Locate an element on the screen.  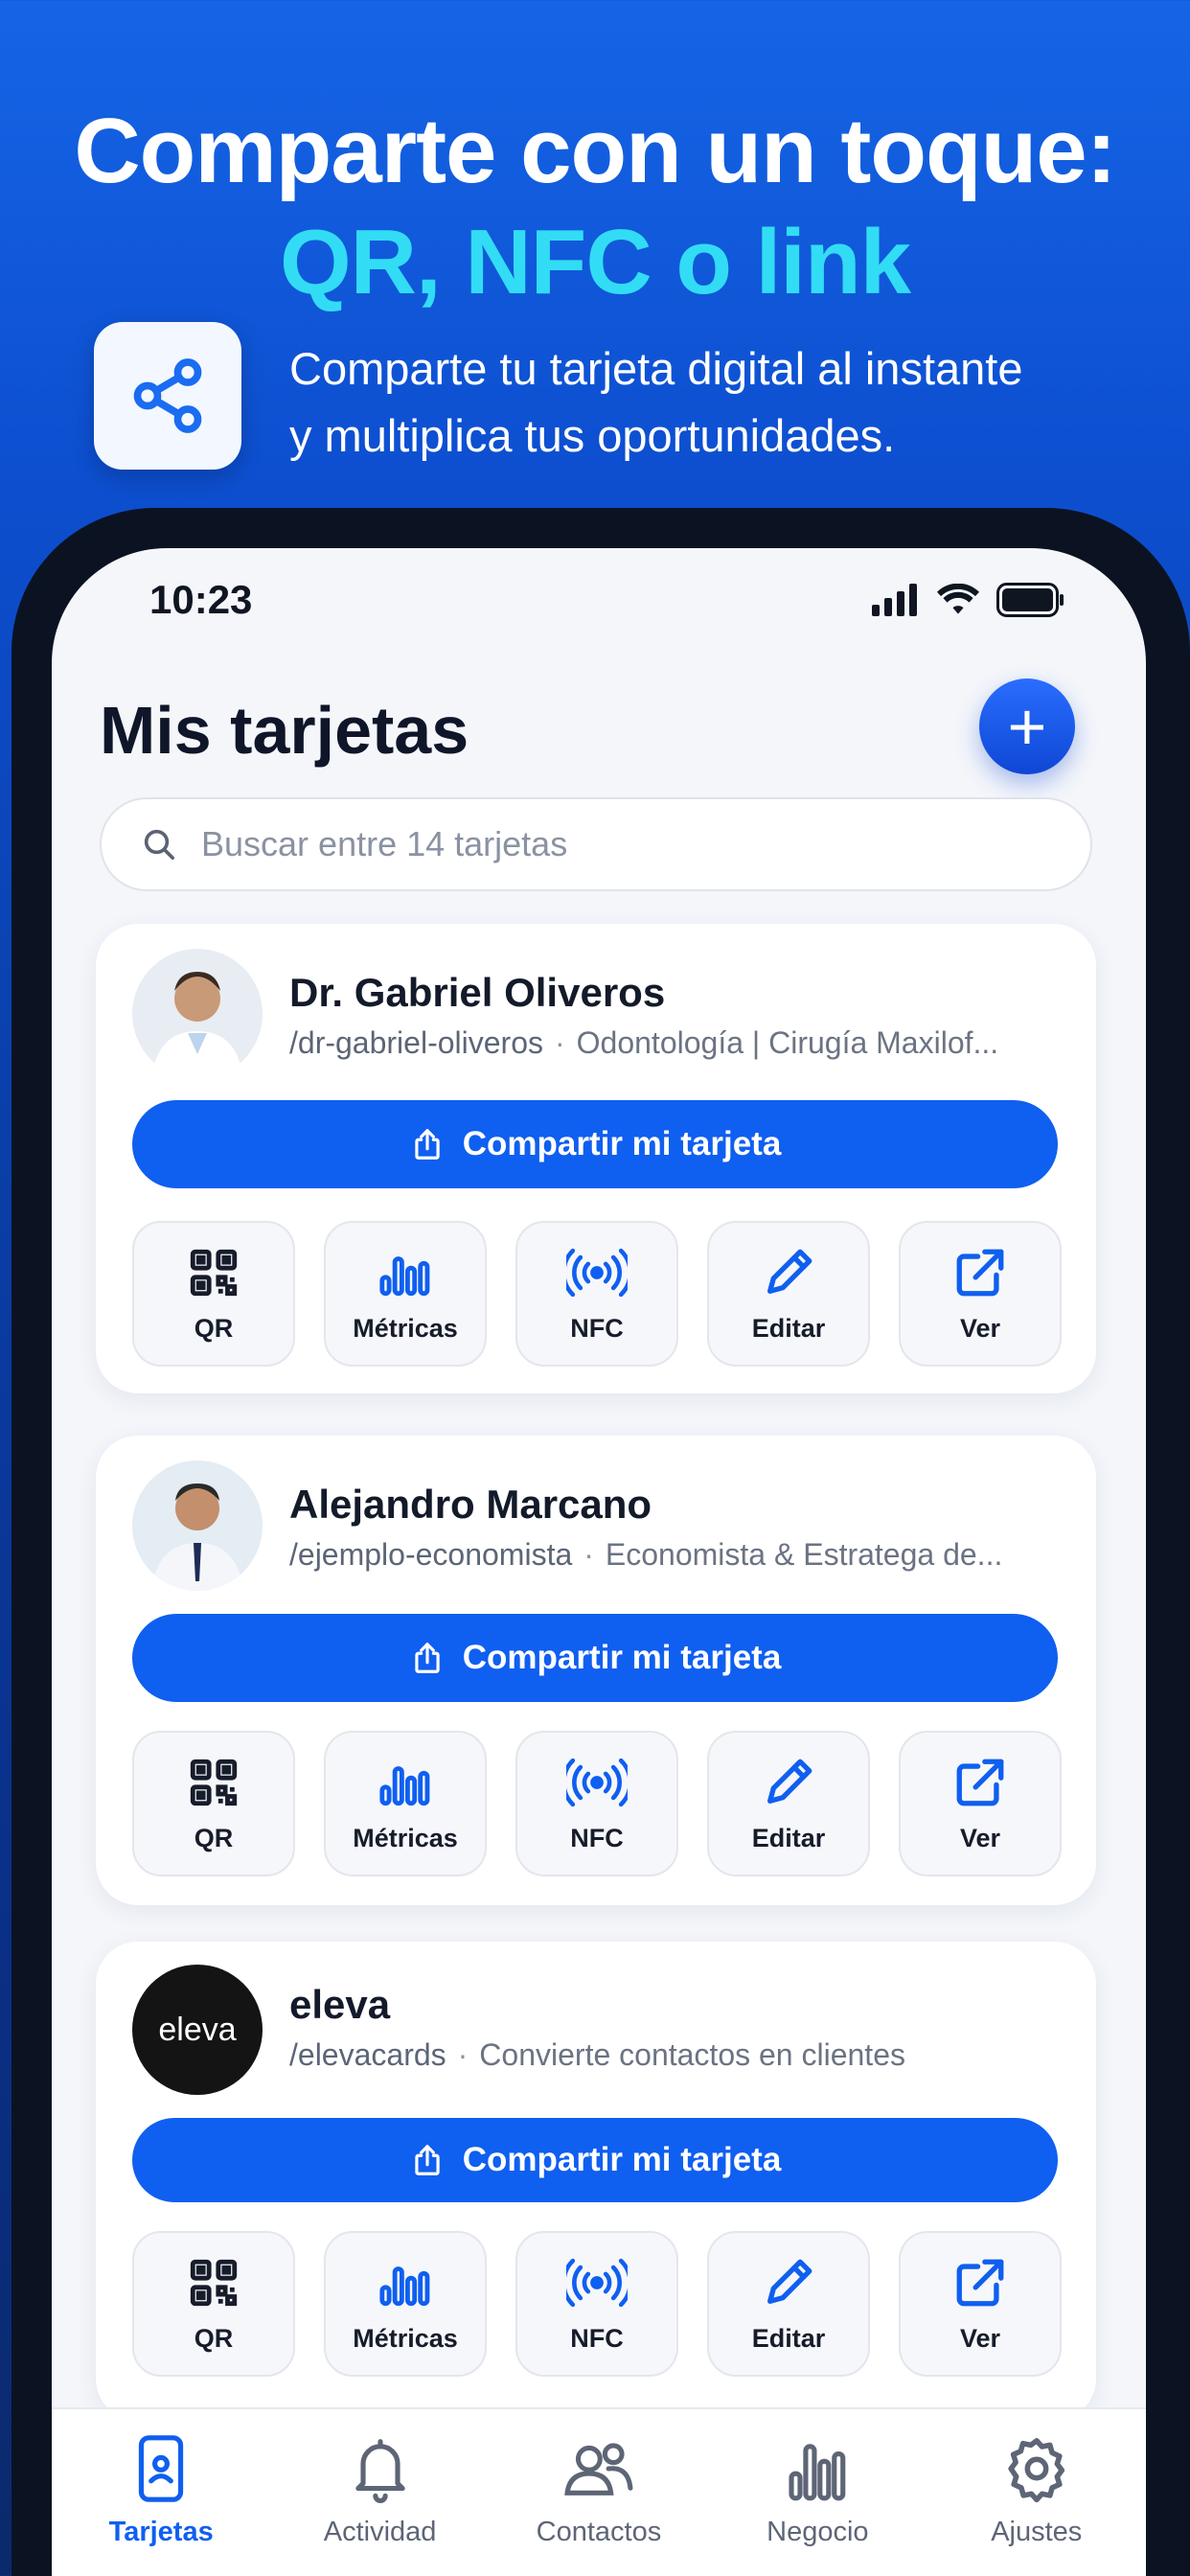
share-nodes-icon is located at coordinates (167, 396).